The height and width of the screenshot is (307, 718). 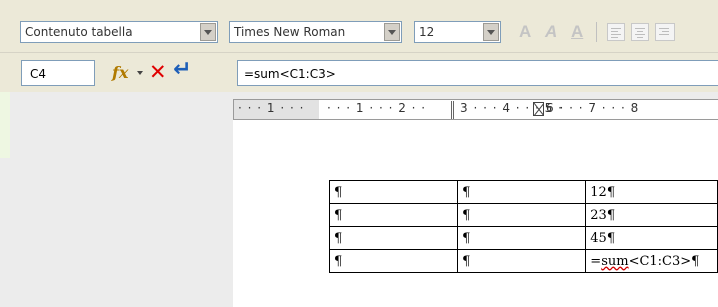 What do you see at coordinates (452, 110) in the screenshot?
I see `ruler-column-marker` at bounding box center [452, 110].